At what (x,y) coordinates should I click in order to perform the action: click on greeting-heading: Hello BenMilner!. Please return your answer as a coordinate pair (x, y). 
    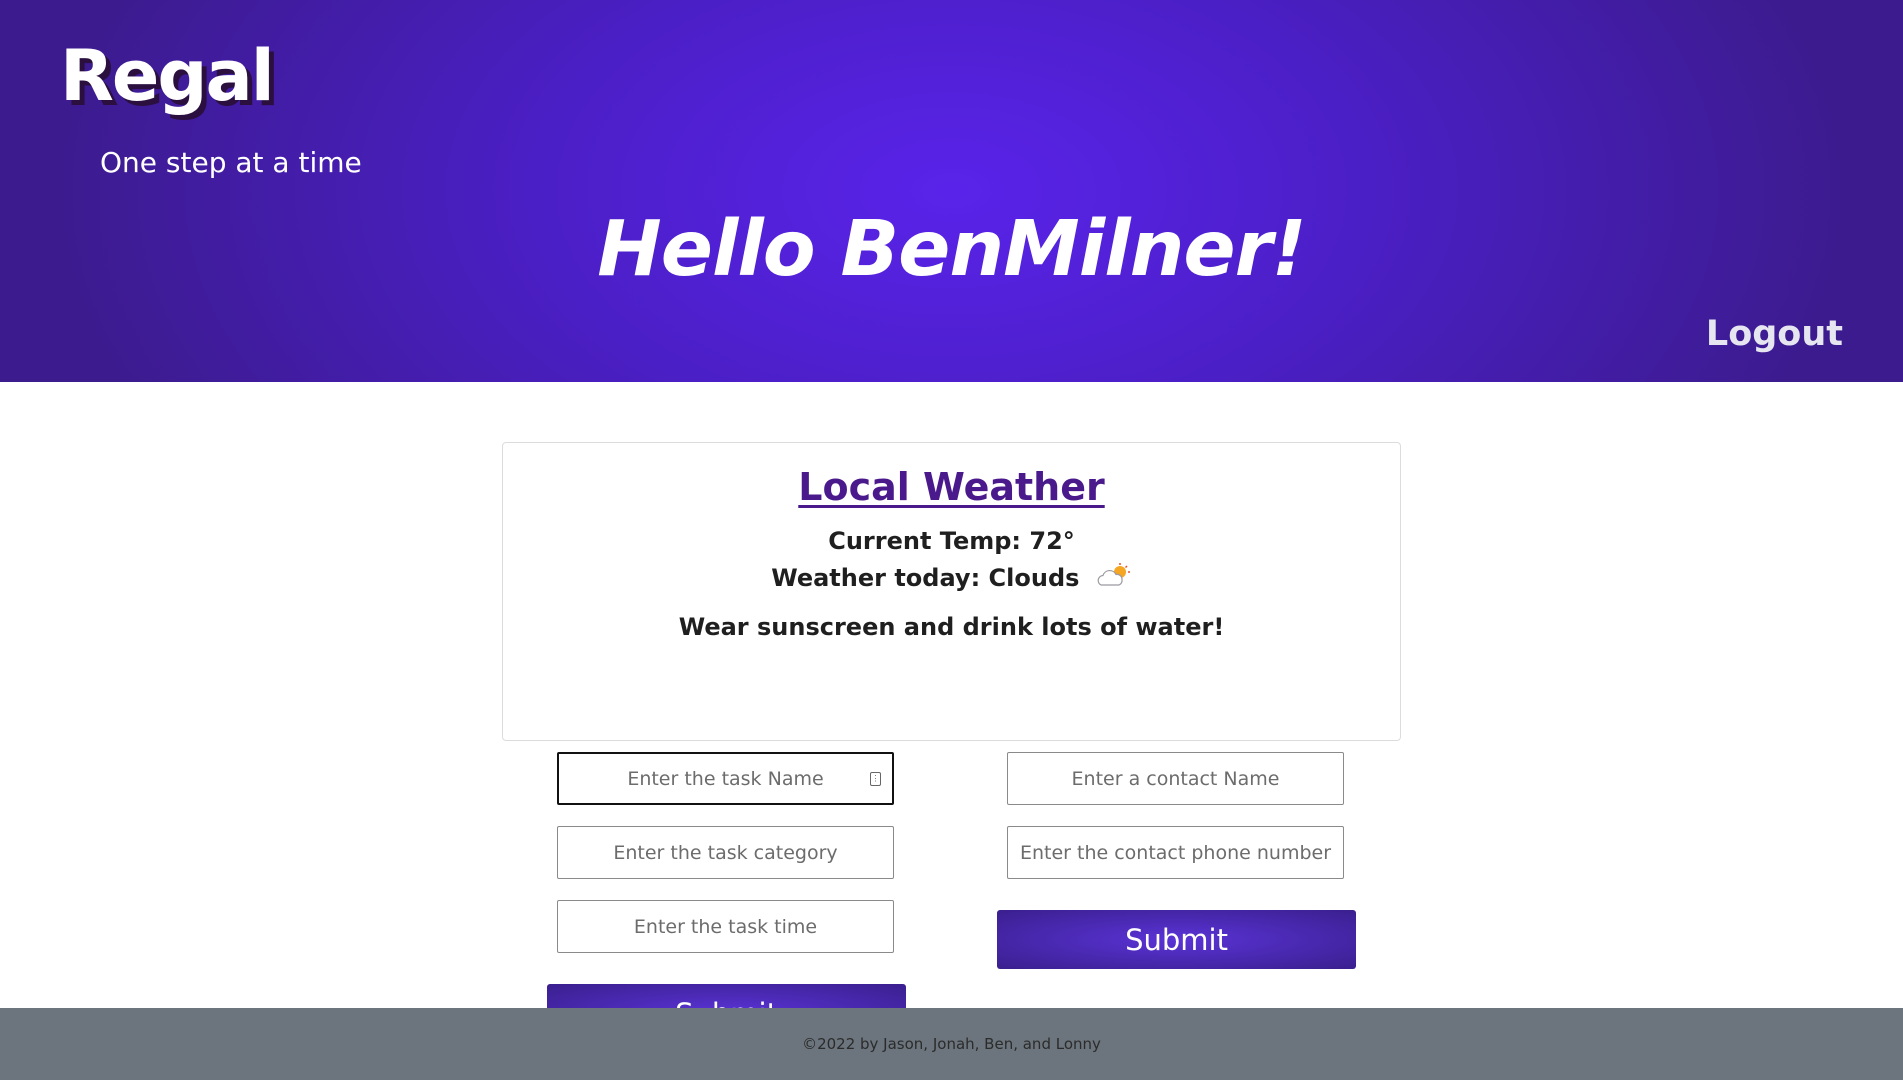
    Looking at the image, I should click on (951, 249).